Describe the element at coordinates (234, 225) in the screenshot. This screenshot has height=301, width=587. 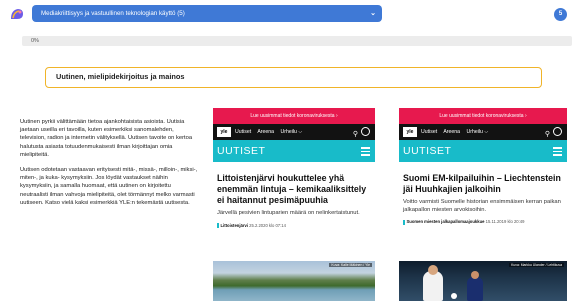
I see `meta-source: Littoistenjärvi` at that location.